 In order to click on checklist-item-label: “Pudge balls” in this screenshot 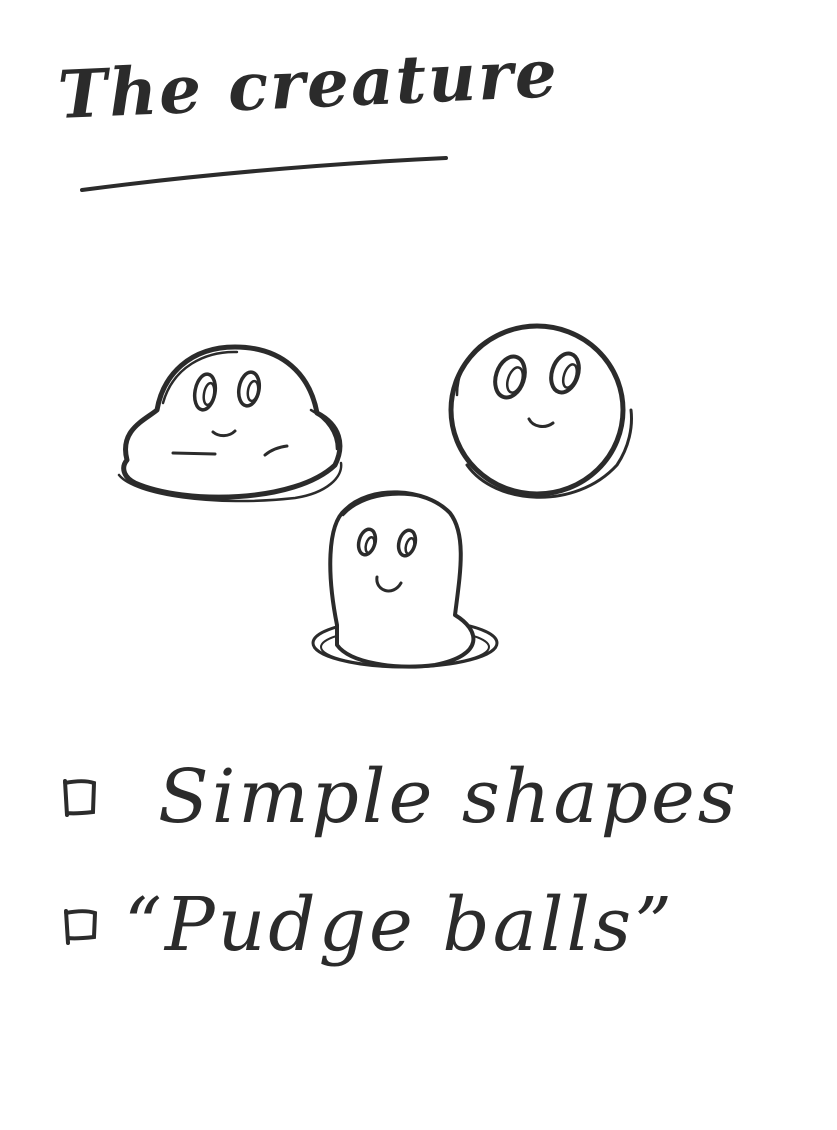, I will do `click(399, 925)`.